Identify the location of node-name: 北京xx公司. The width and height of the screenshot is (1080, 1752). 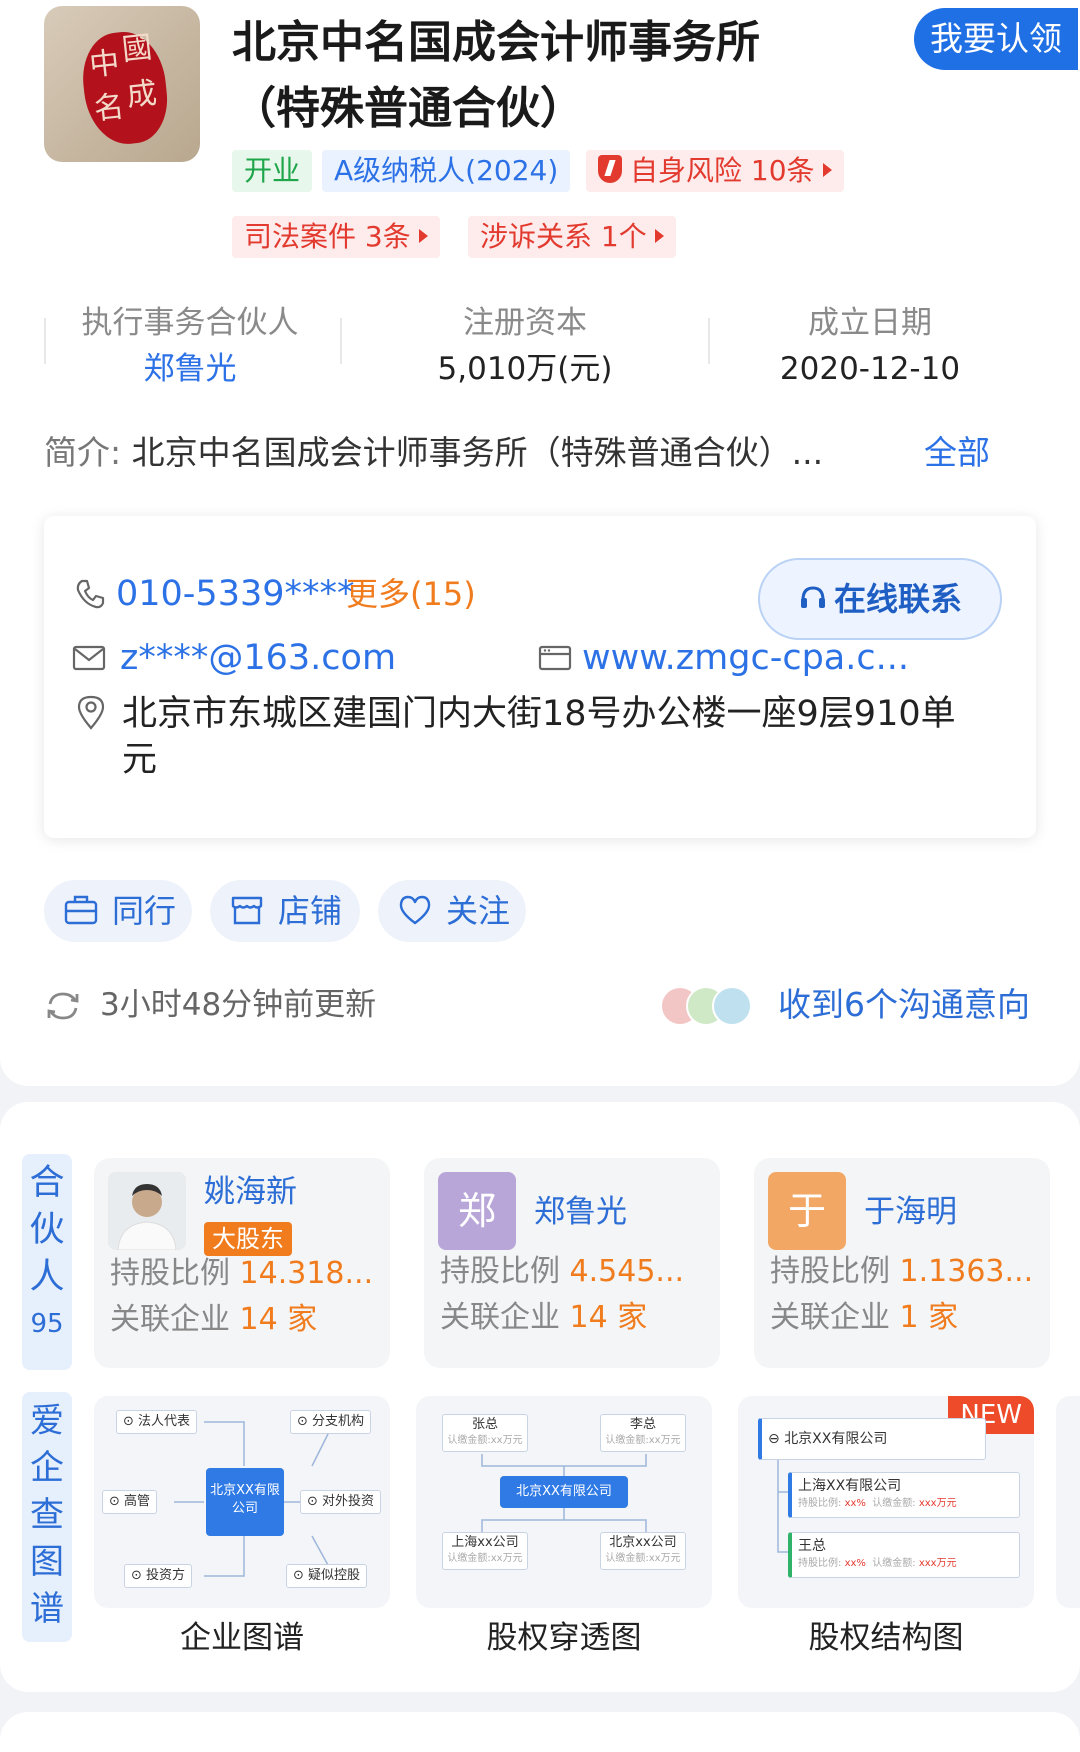
(643, 1542).